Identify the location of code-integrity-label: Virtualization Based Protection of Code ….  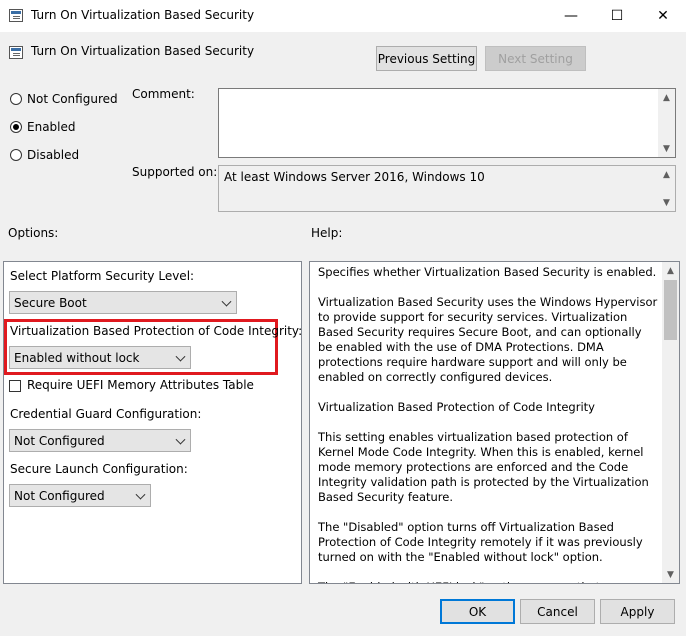
(156, 331).